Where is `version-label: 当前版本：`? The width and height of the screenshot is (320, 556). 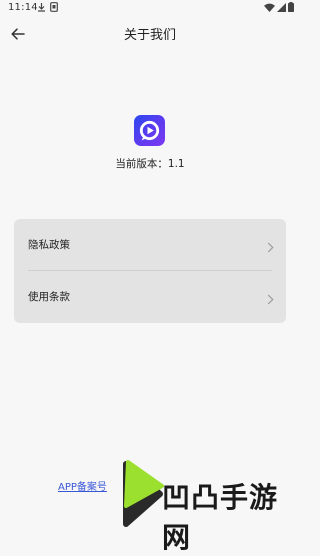
version-label: 当前版本： is located at coordinates (141, 164).